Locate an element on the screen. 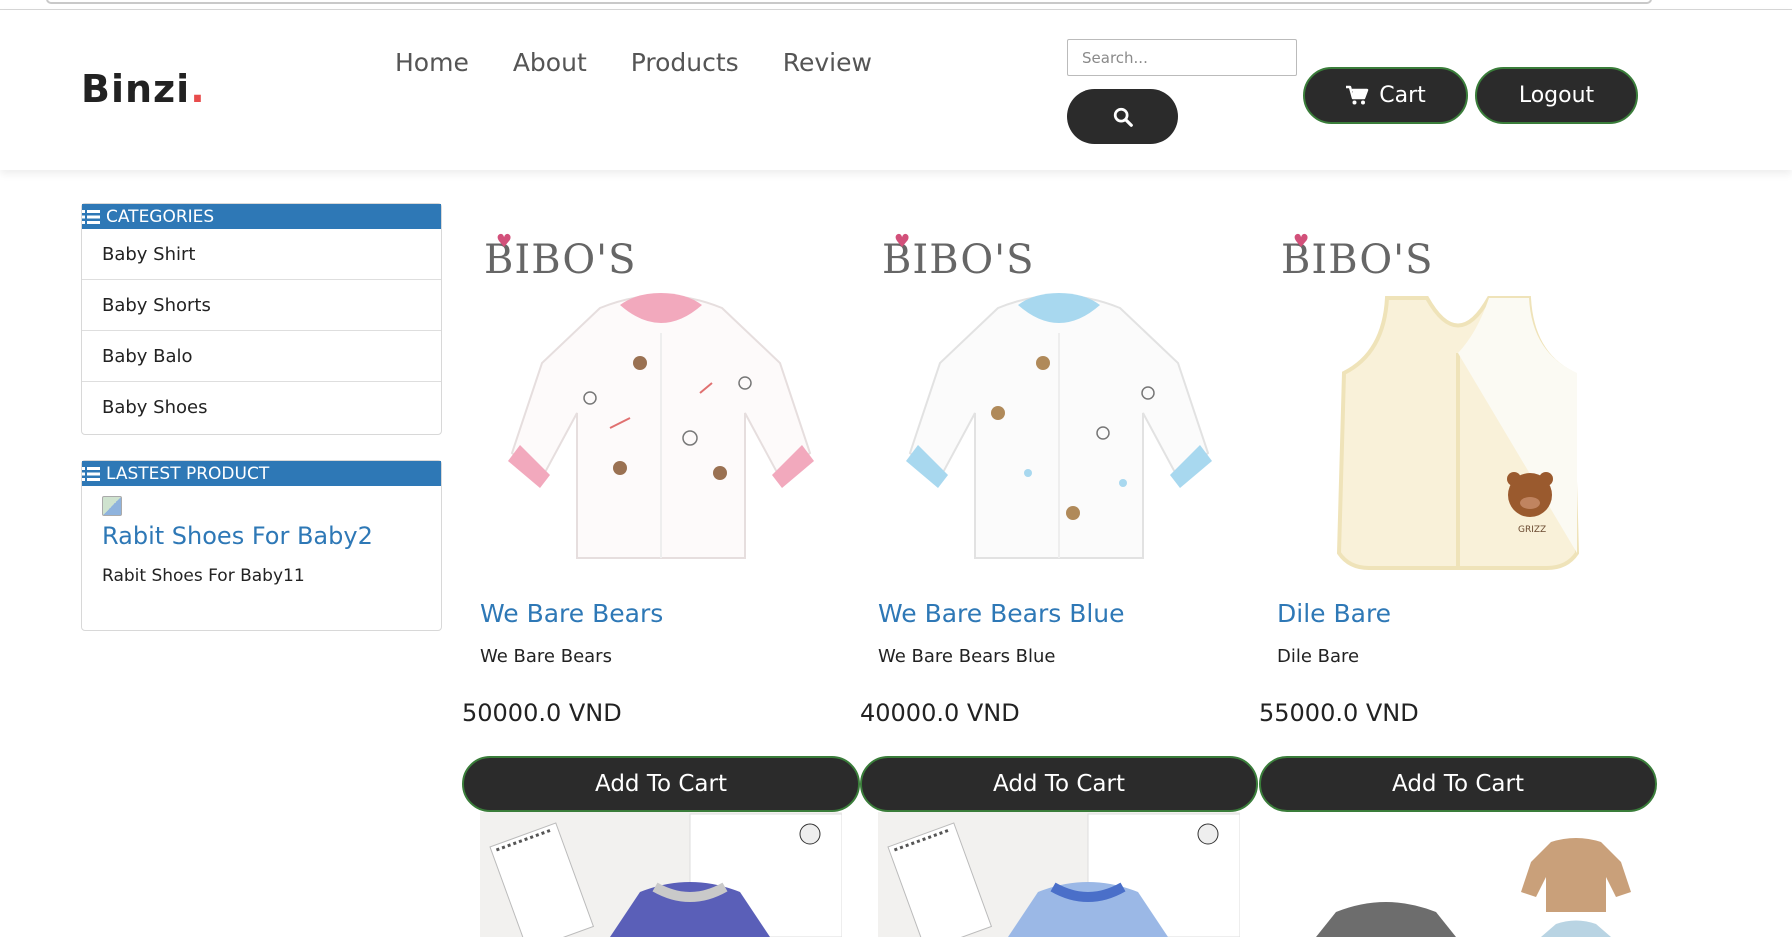 The height and width of the screenshot is (937, 1792). site-logo: Binzi. is located at coordinates (143, 89).